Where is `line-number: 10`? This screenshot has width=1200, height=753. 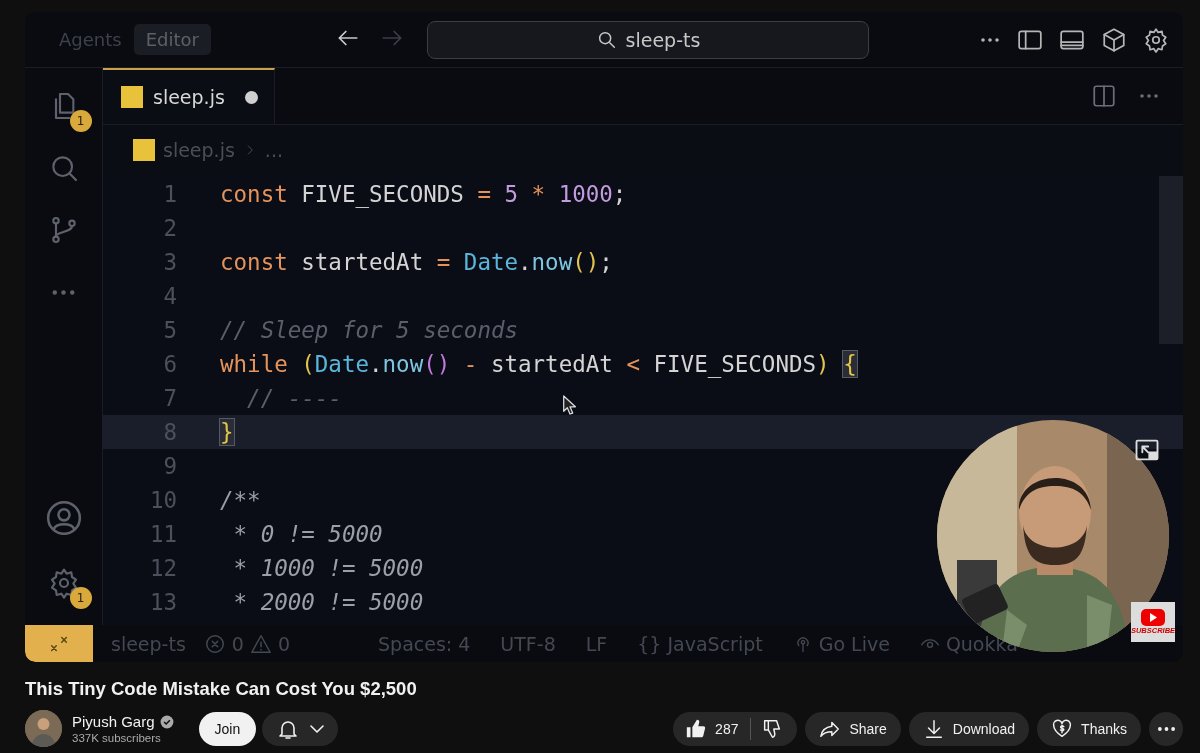 line-number: 10 is located at coordinates (162, 500).